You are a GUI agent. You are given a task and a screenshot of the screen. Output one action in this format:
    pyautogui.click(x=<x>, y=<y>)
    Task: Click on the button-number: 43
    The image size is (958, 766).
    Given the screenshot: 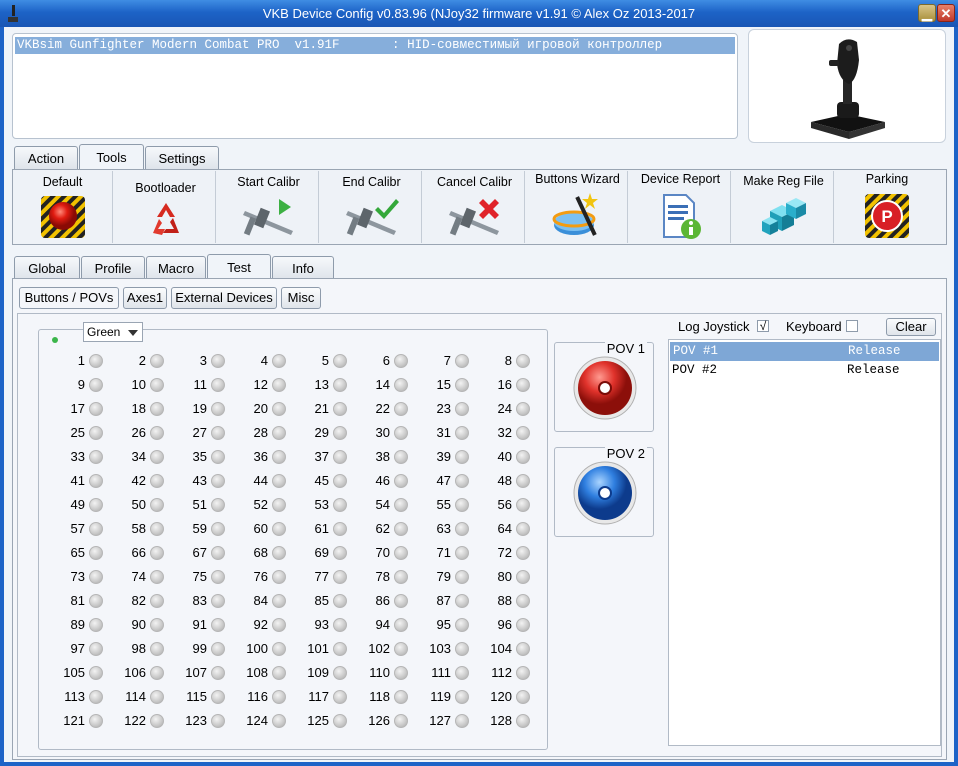 What is the action you would take?
    pyautogui.click(x=199, y=480)
    